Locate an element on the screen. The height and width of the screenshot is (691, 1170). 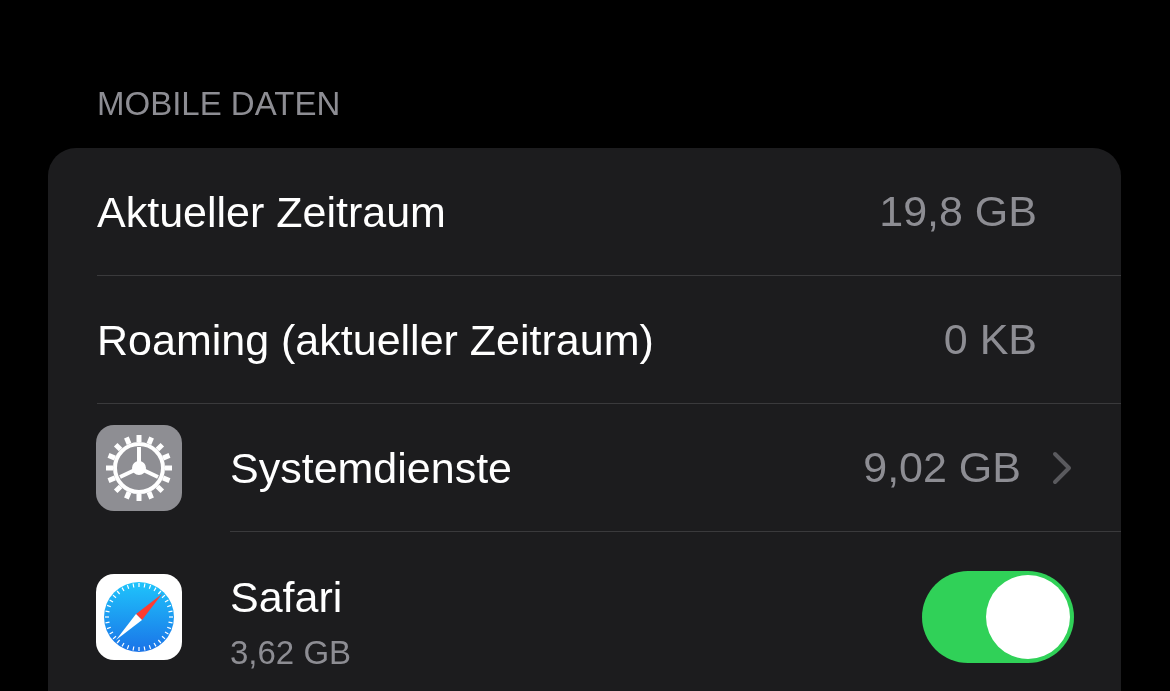
row-value: 19,8 GB is located at coordinates (958, 211).